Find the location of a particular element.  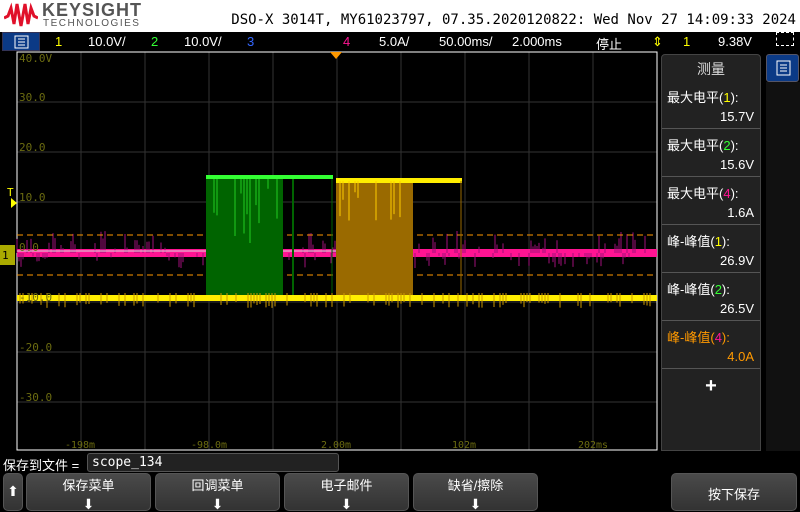

trigger-level: 9.38V is located at coordinates (735, 41).